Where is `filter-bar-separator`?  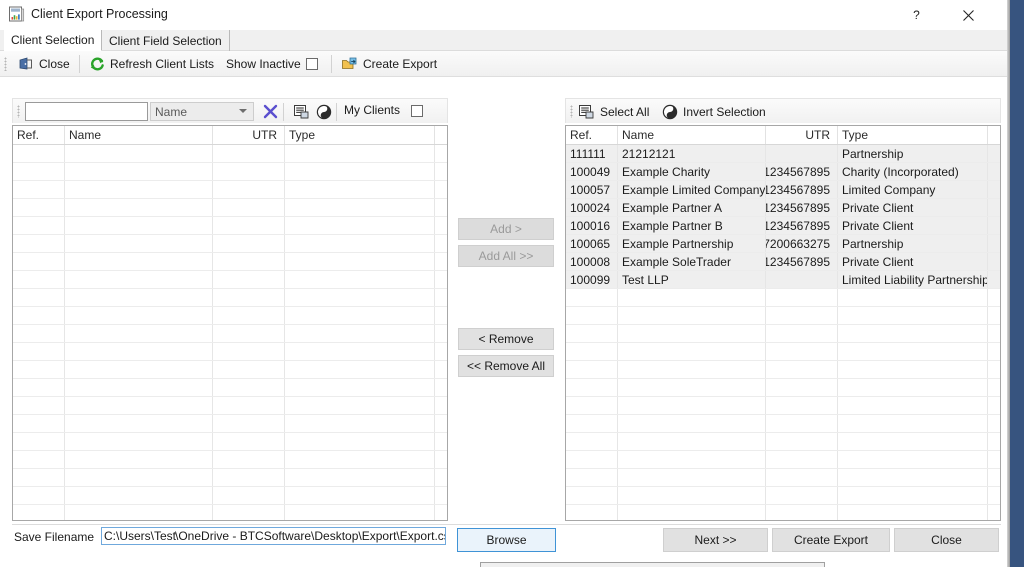
filter-bar-separator is located at coordinates (283, 112).